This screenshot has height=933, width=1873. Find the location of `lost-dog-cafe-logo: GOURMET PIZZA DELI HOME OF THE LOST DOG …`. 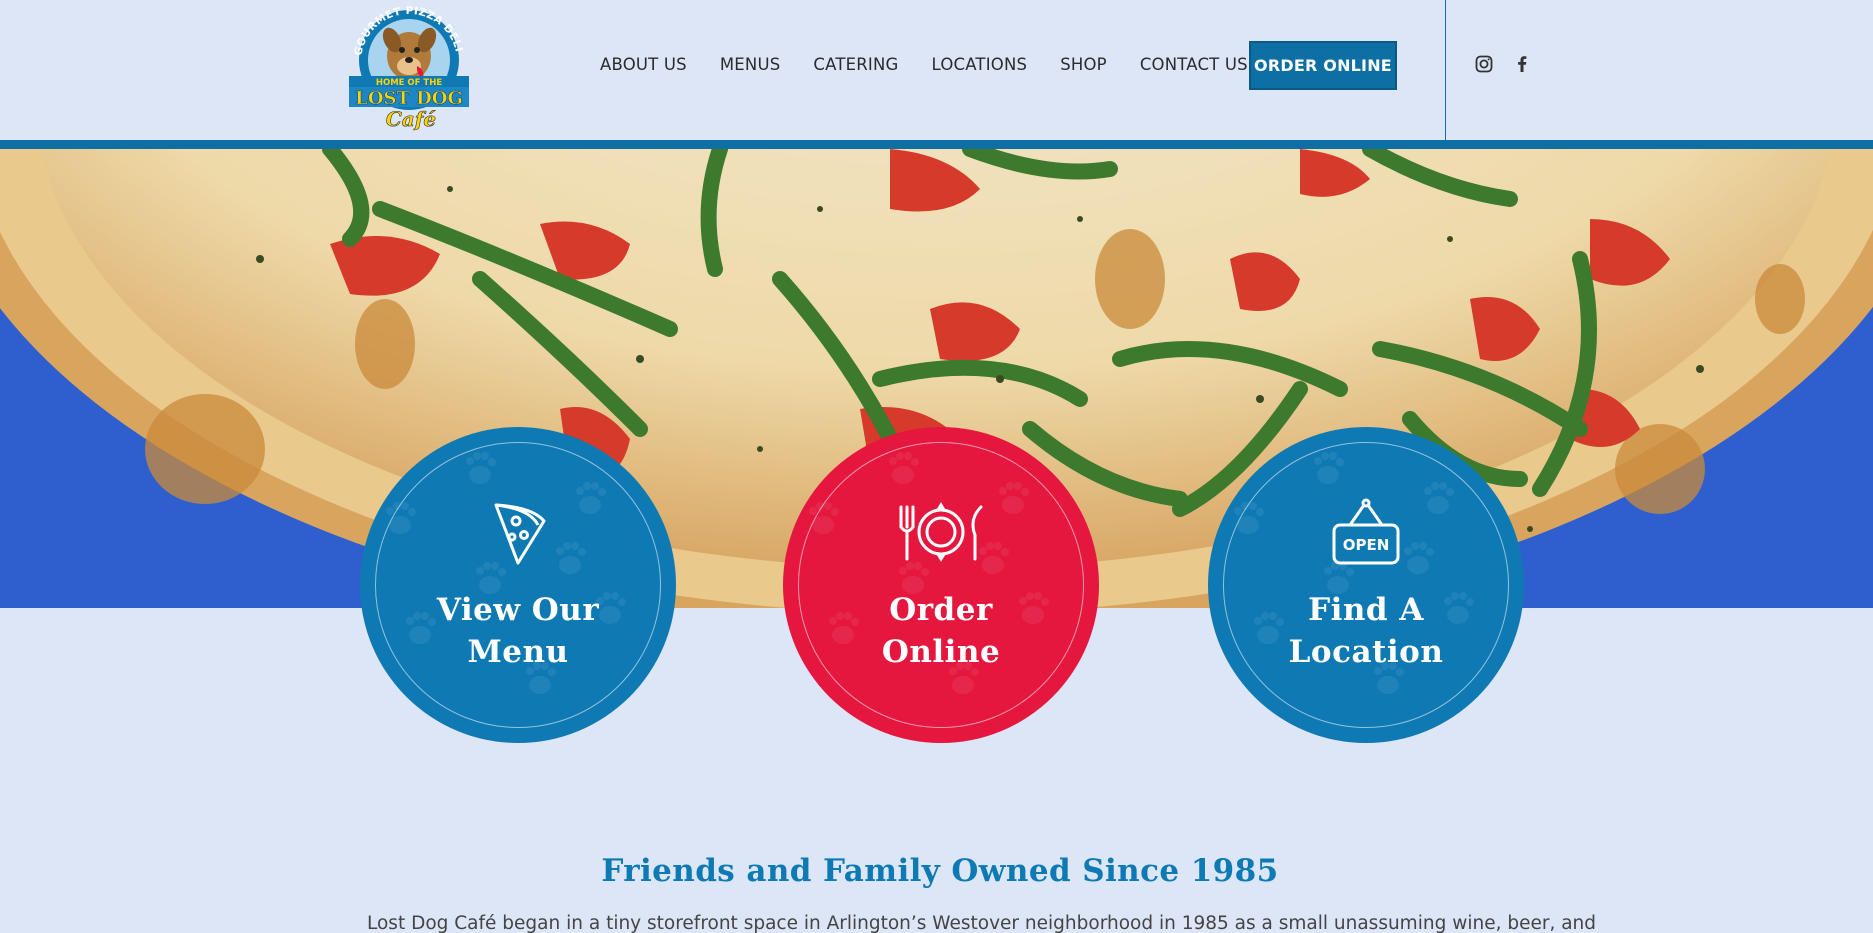

lost-dog-cafe-logo: GOURMET PIZZA DELI HOME OF THE LOST DOG … is located at coordinates (409, 66).